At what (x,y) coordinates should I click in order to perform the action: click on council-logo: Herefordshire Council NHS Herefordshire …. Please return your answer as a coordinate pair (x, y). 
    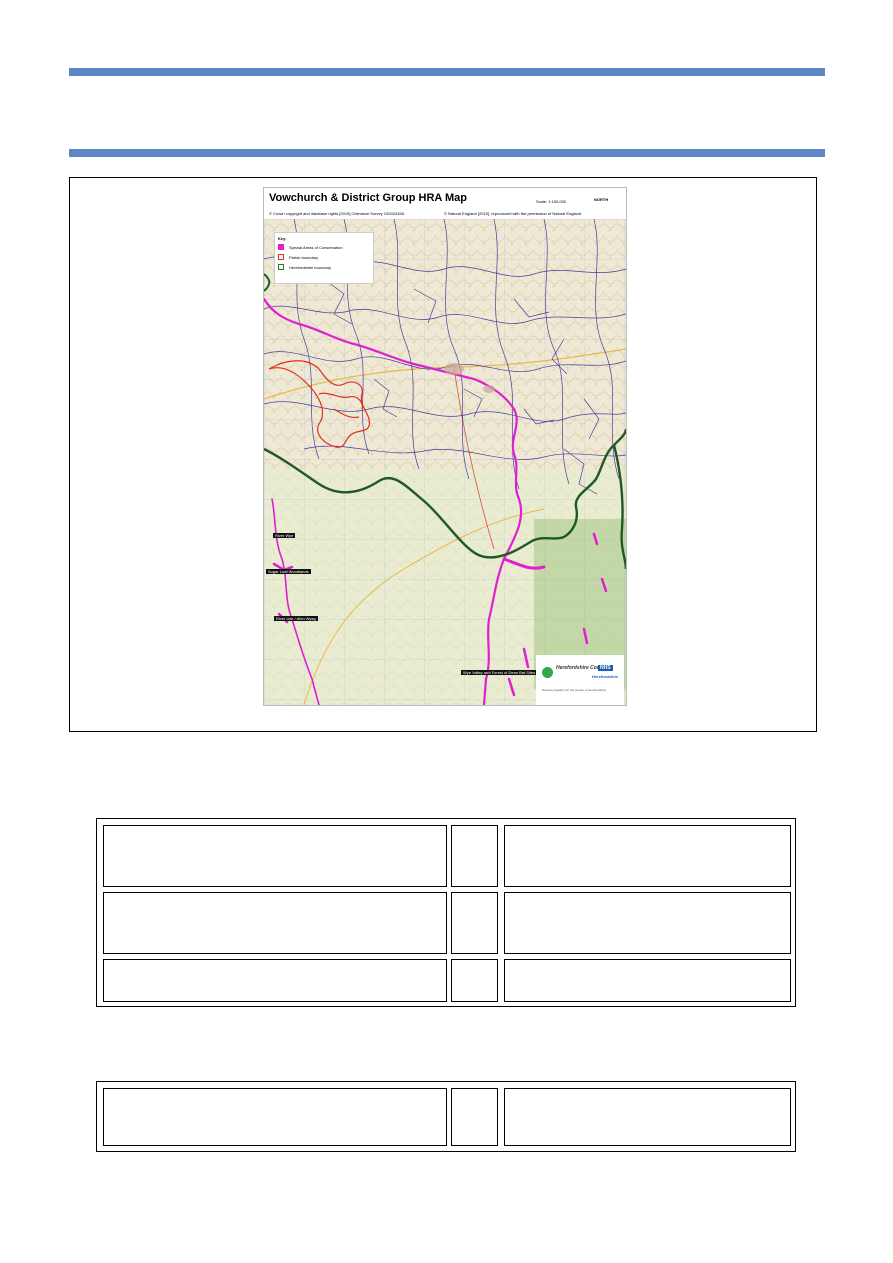
    Looking at the image, I should click on (580, 680).